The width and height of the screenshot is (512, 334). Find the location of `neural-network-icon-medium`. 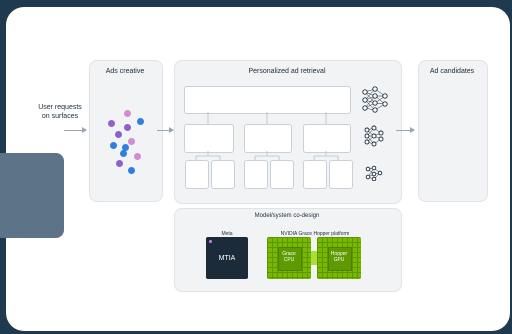

neural-network-icon-medium is located at coordinates (374, 136).